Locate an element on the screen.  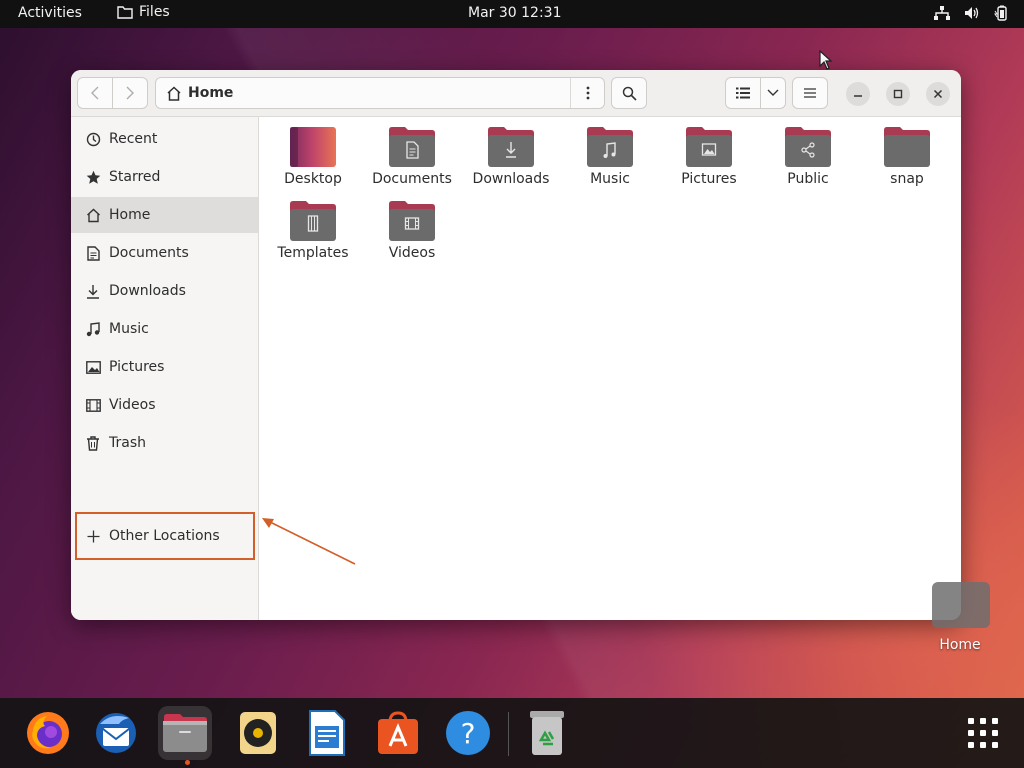
folder-label: Desktop is located at coordinates (313, 179).